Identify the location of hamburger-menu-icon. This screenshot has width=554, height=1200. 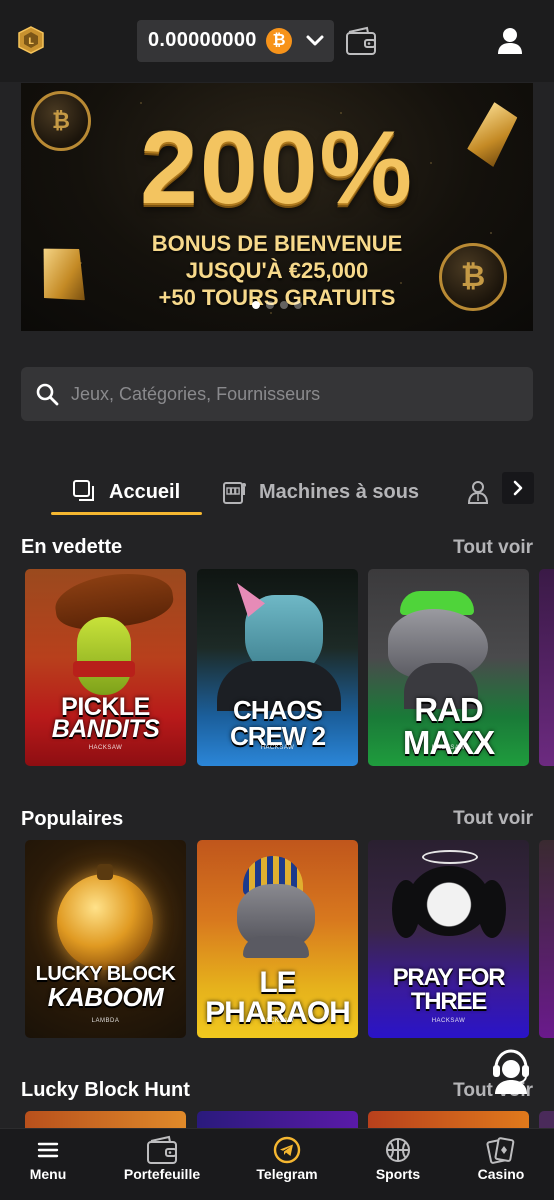
(48, 1150).